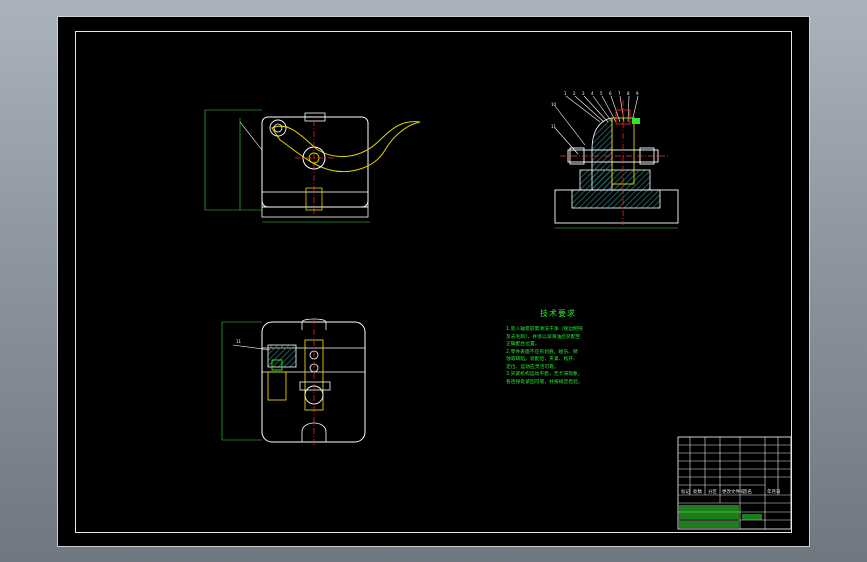 Image resolution: width=867 pixels, height=562 pixels. What do you see at coordinates (747, 492) in the screenshot?
I see `title-block-cell: 签名` at bounding box center [747, 492].